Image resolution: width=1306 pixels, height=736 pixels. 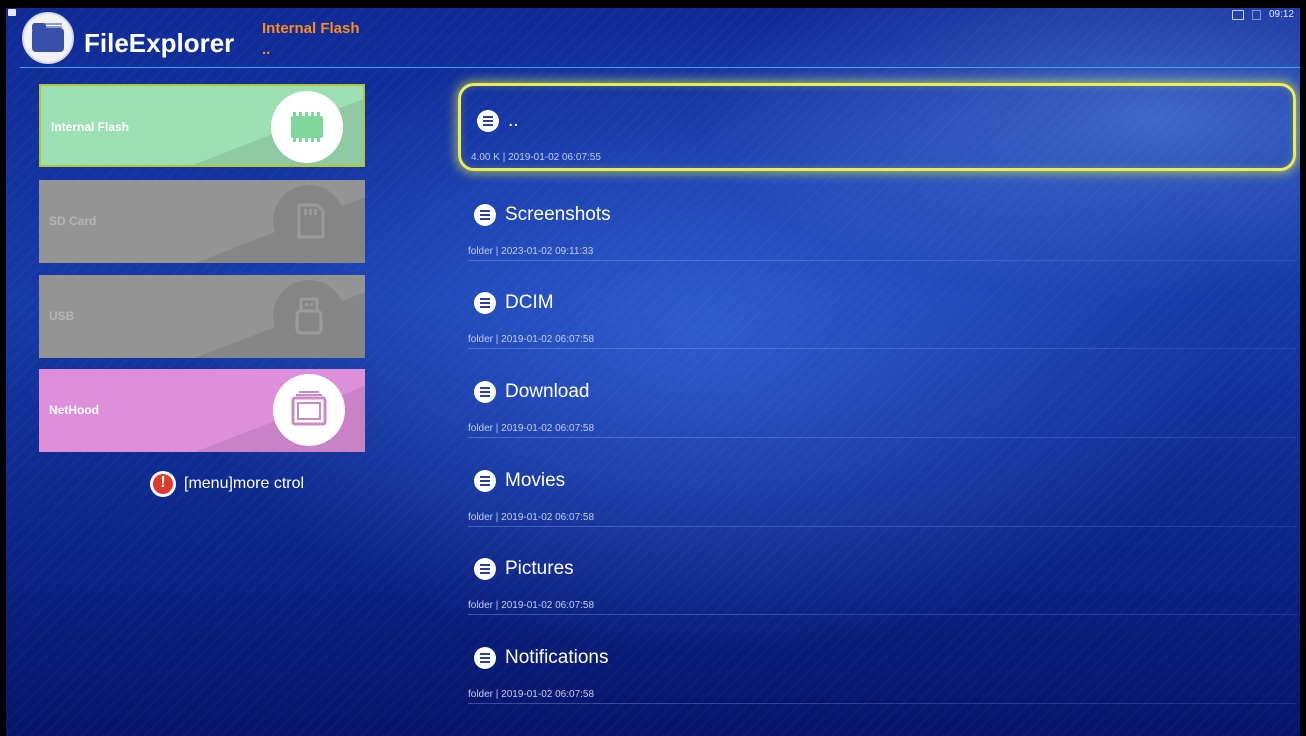 What do you see at coordinates (202, 221) in the screenshot?
I see `sidebar-item-sd-card: SD Card` at bounding box center [202, 221].